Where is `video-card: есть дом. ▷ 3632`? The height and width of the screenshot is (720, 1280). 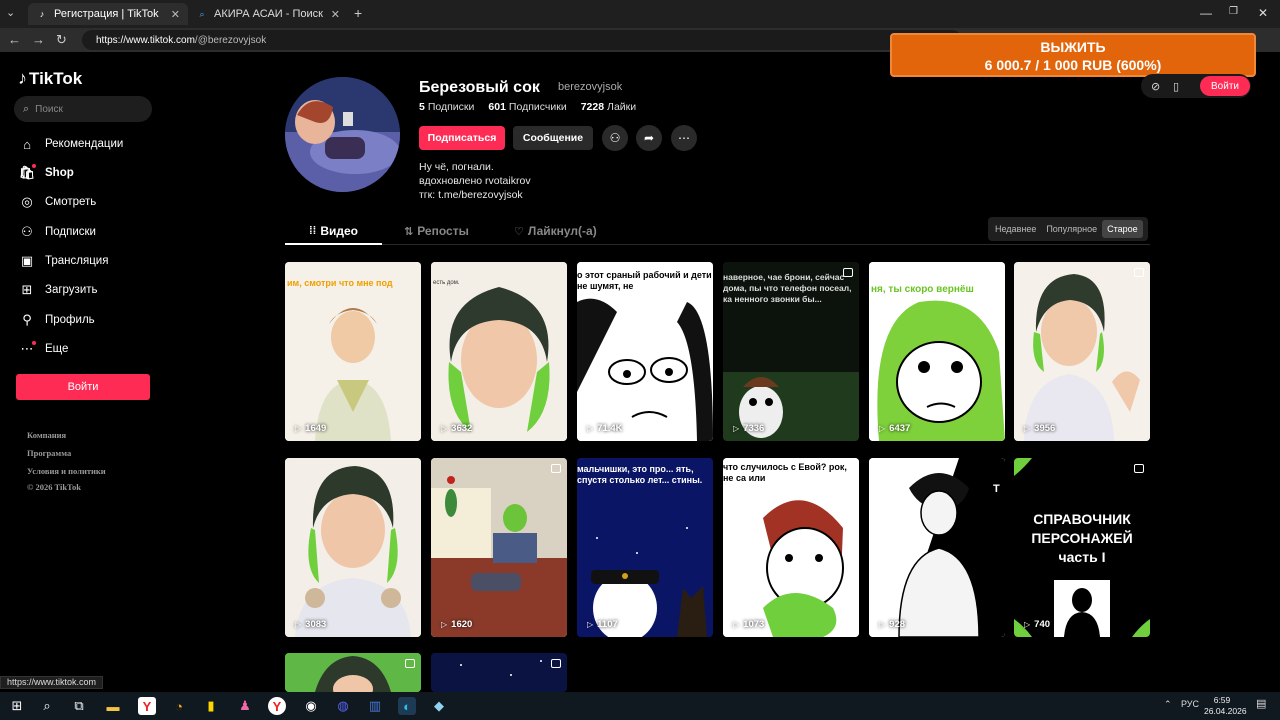 video-card: есть дом. ▷ 3632 is located at coordinates (499, 351).